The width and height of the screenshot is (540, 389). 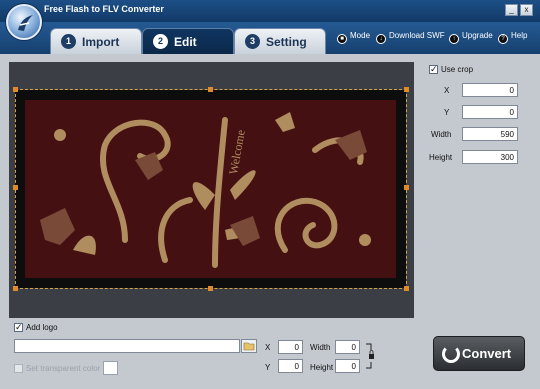 I want to click on window-title: Free Flash to FLV Converter, so click(x=104, y=9).